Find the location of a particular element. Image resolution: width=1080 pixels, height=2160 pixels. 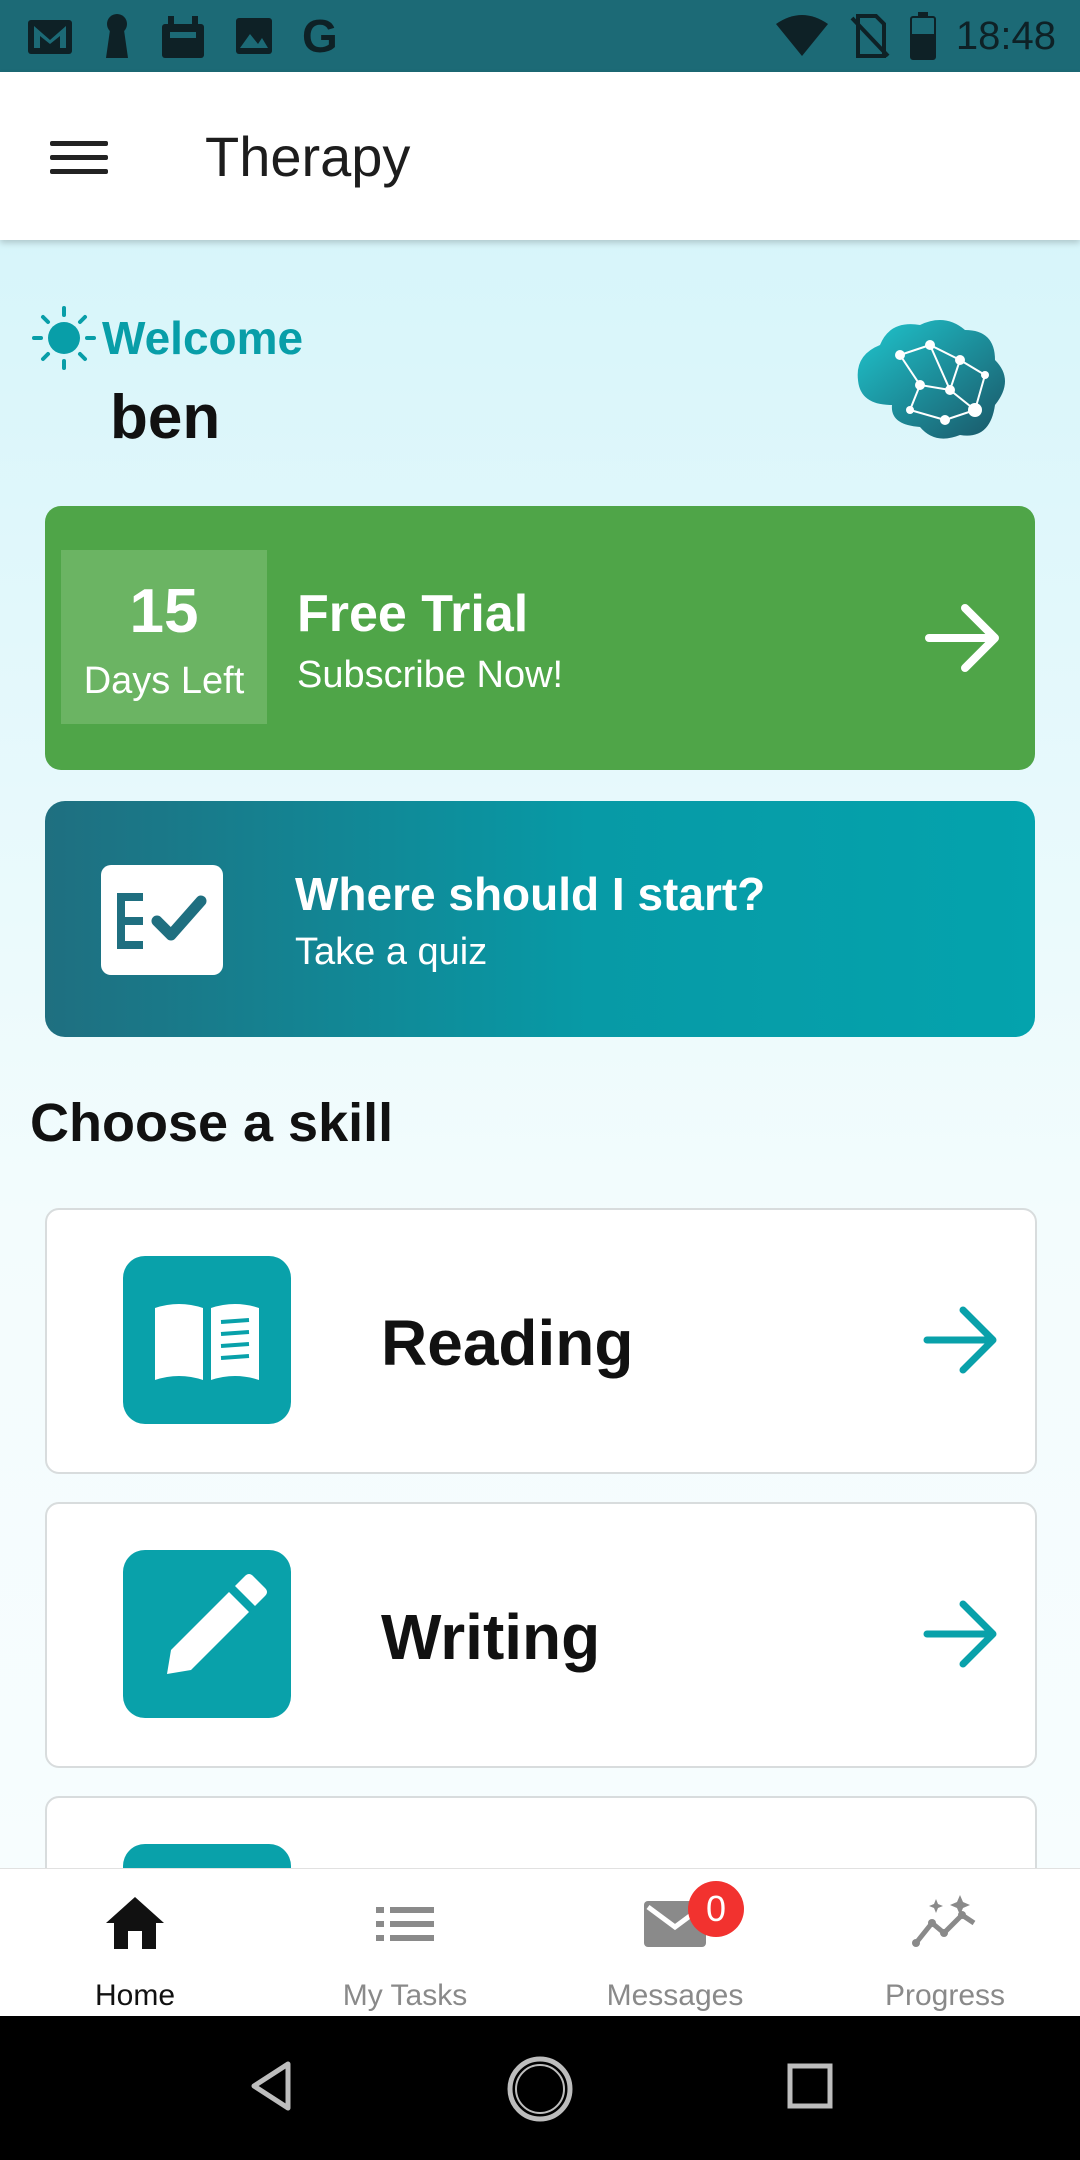

days-left-box: 15 Days Left is located at coordinates (164, 637).